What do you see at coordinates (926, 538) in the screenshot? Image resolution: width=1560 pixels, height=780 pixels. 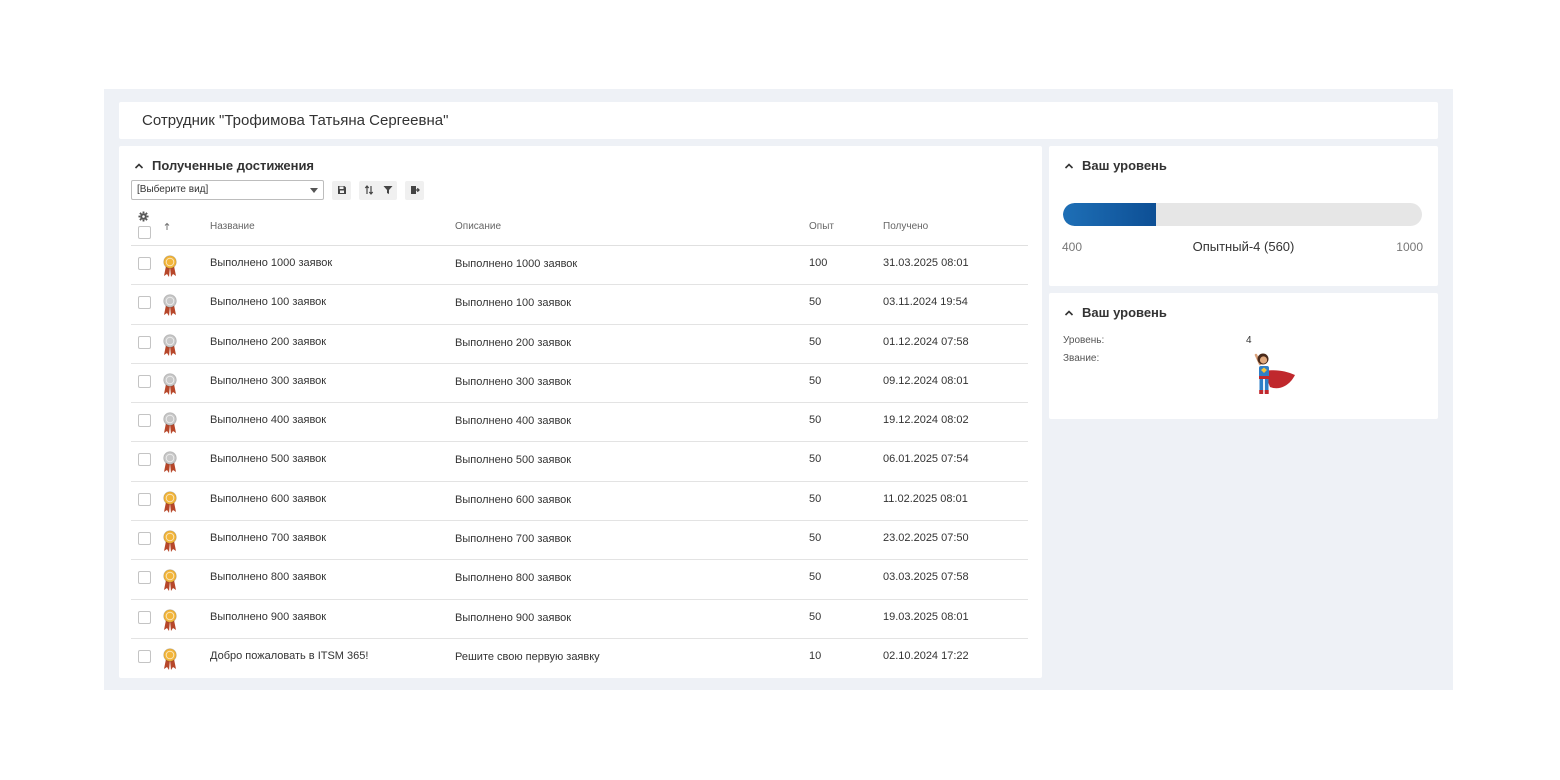 I see `cell-received: 23.02.2025 07:50` at bounding box center [926, 538].